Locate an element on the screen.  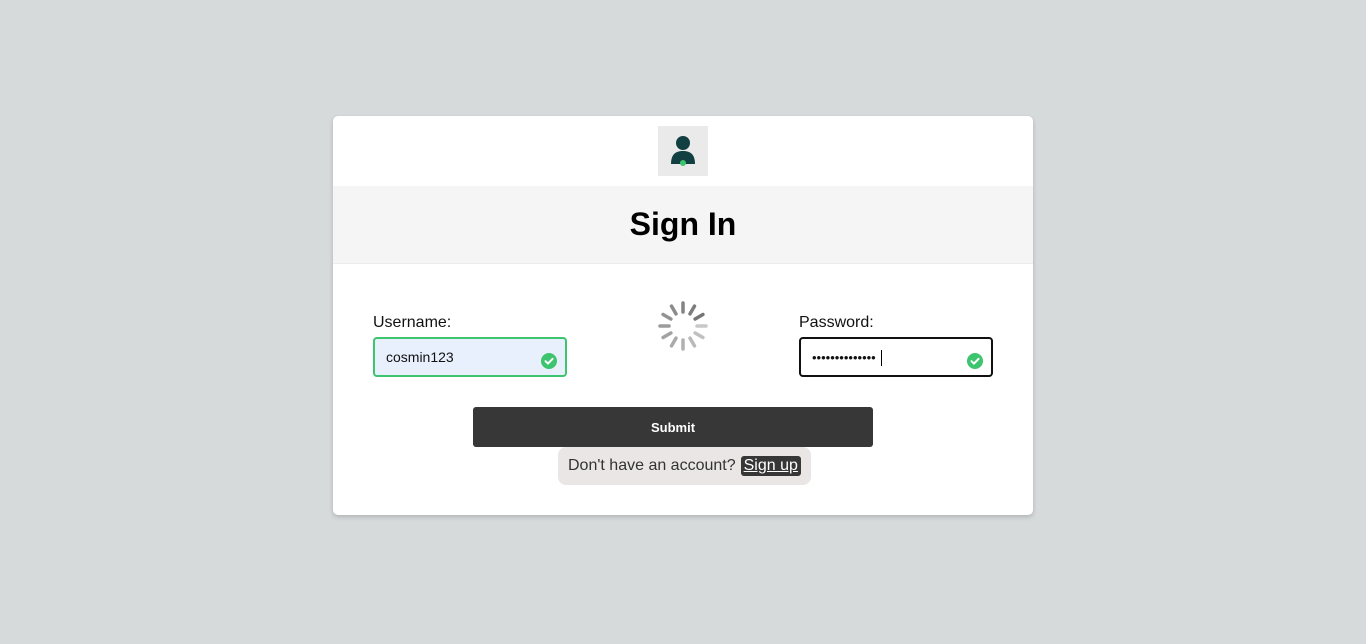
username-field-wrapper is located at coordinates (470, 357).